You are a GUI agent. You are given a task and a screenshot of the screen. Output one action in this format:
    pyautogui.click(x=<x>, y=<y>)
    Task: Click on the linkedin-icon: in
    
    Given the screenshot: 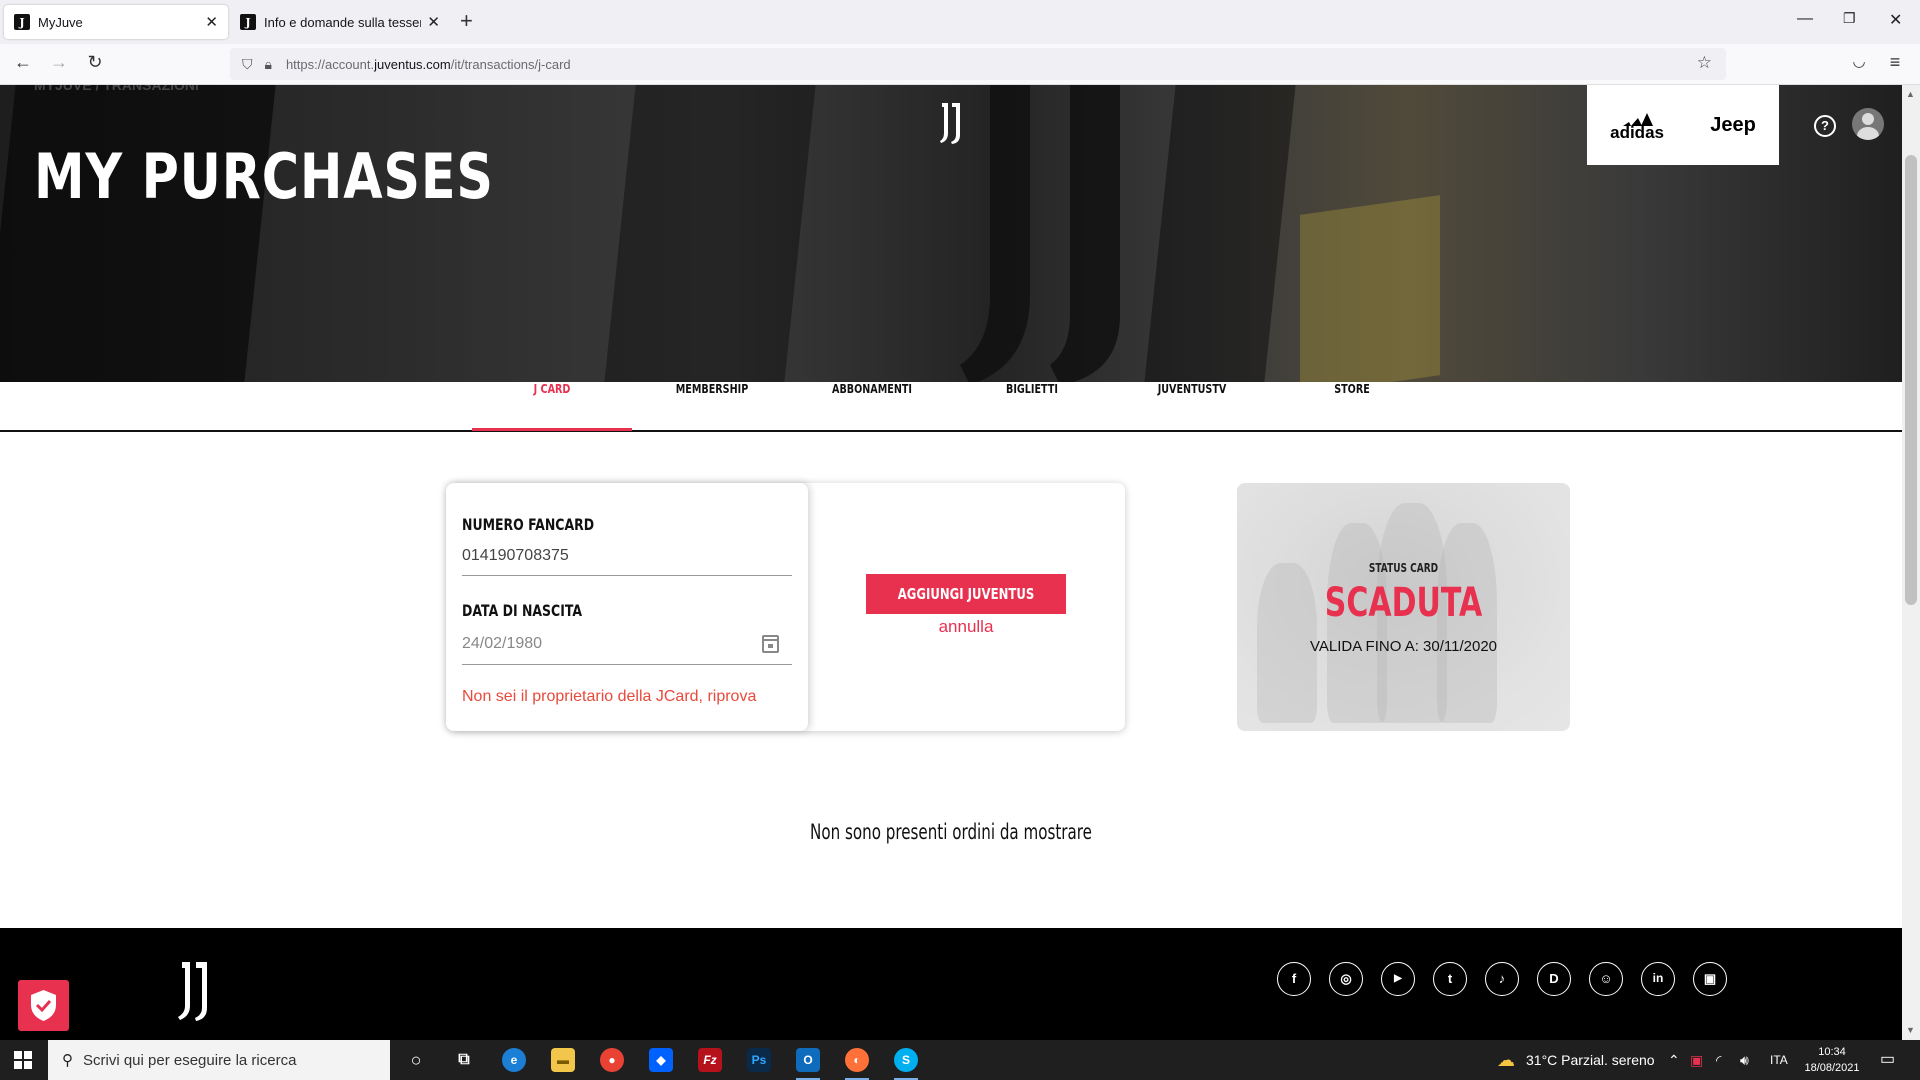 What is the action you would take?
    pyautogui.click(x=1658, y=979)
    